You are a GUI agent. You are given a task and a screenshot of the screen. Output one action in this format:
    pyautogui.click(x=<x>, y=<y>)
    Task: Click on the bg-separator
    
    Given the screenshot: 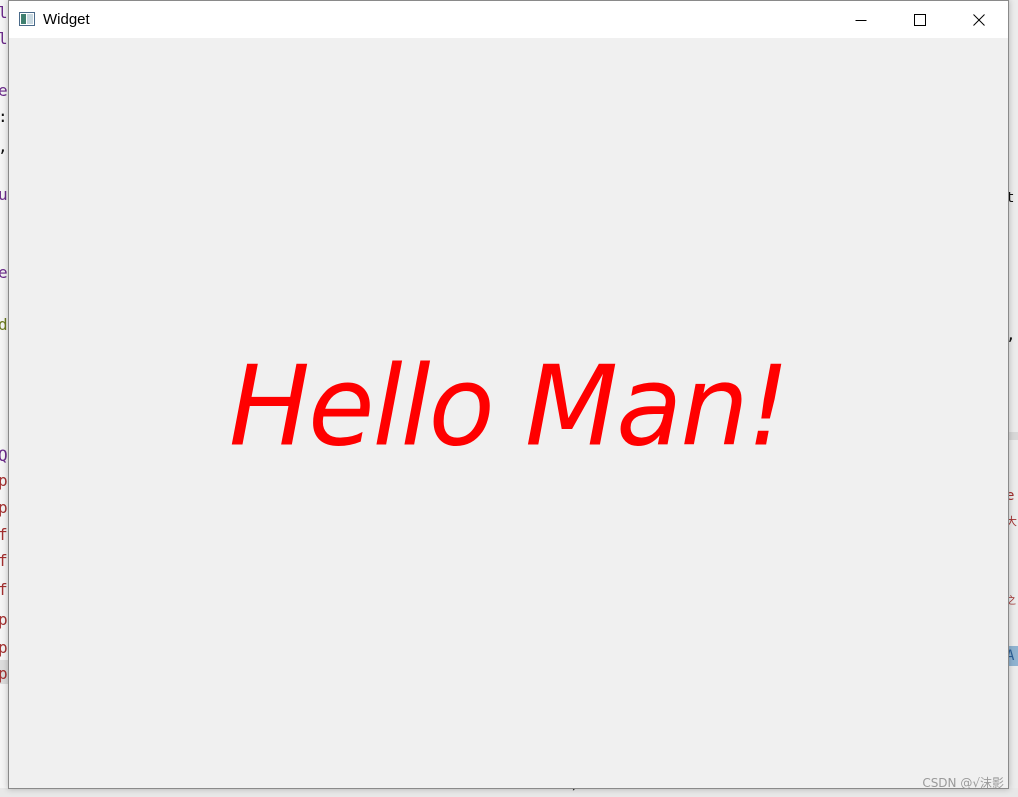 What is the action you would take?
    pyautogui.click(x=1013, y=436)
    